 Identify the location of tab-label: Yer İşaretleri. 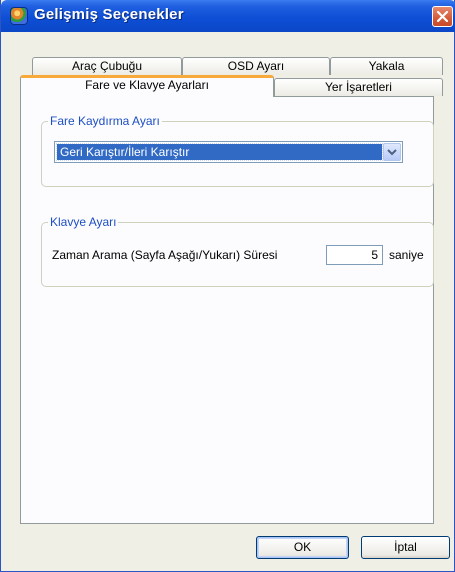
(358, 87).